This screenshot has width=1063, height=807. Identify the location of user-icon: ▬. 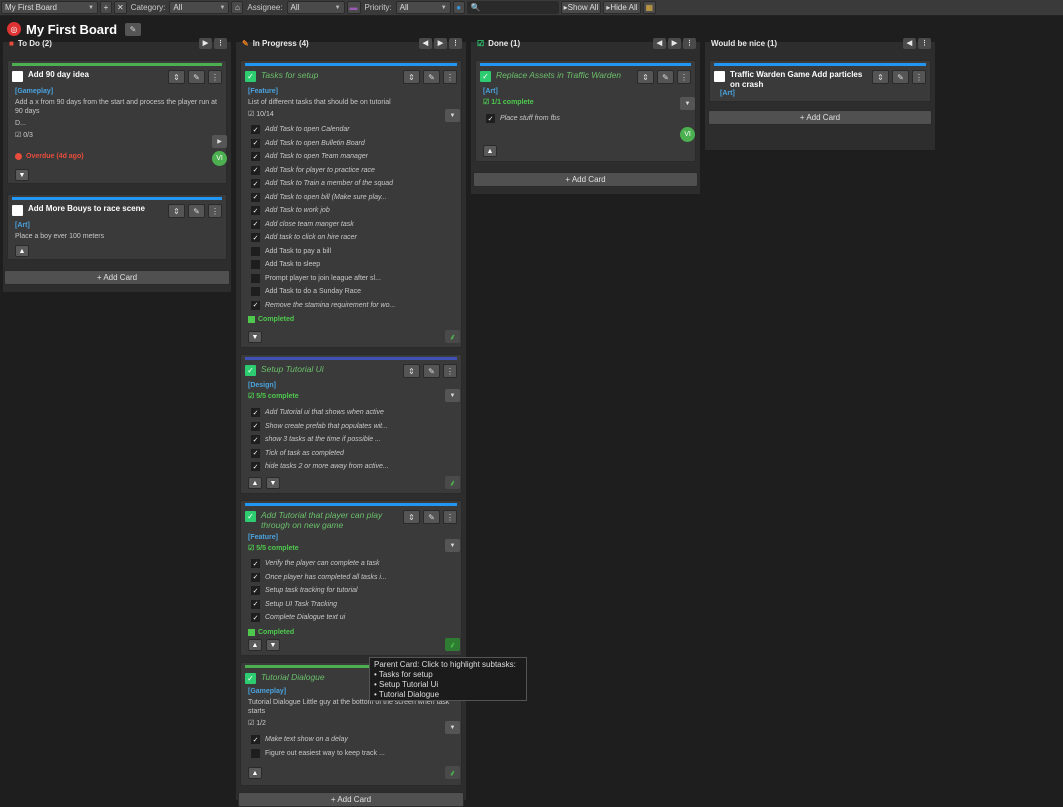
(353, 7).